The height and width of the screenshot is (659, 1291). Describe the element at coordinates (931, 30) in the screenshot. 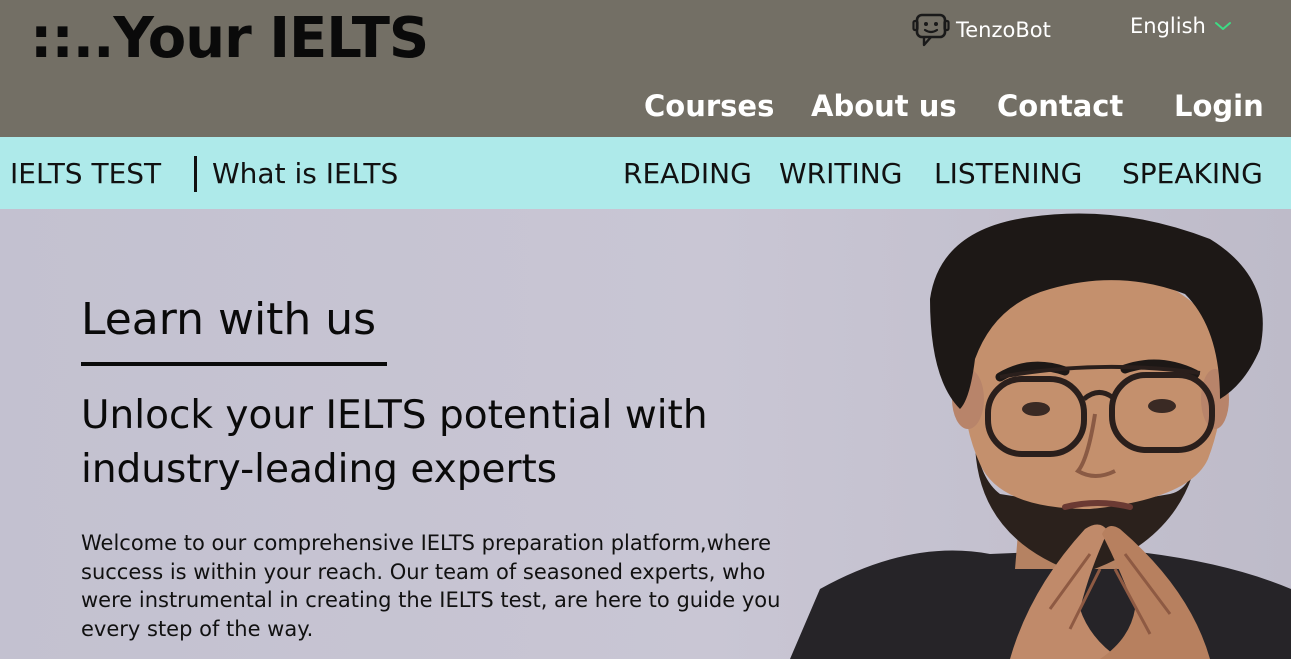

I see `chatbot-icon` at that location.